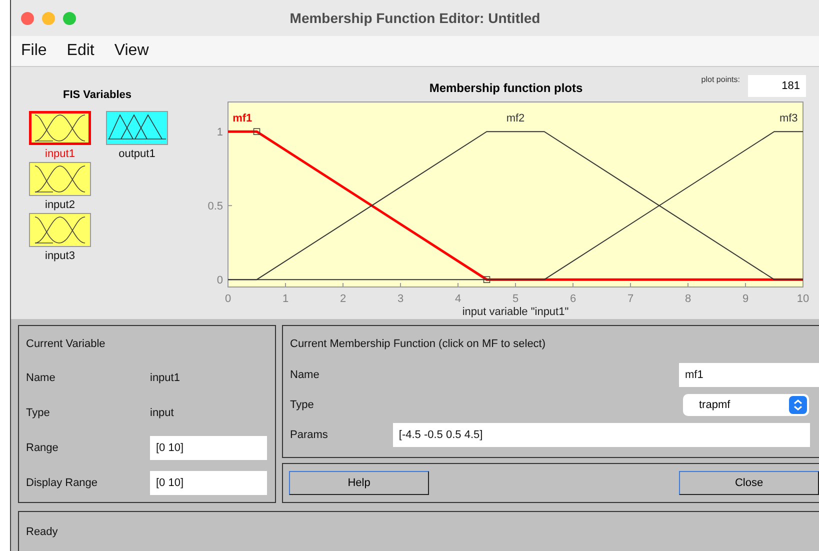 This screenshot has width=819, height=551. I want to click on panel-title: Current Variable, so click(66, 345).